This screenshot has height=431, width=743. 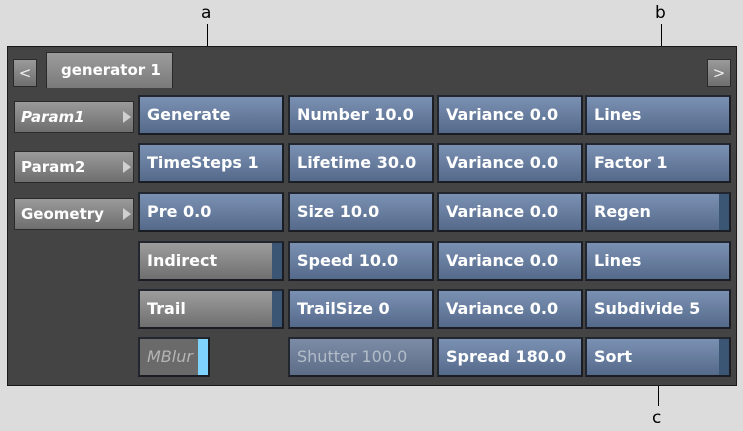 I want to click on param1-arrow-icon, so click(x=127, y=117).